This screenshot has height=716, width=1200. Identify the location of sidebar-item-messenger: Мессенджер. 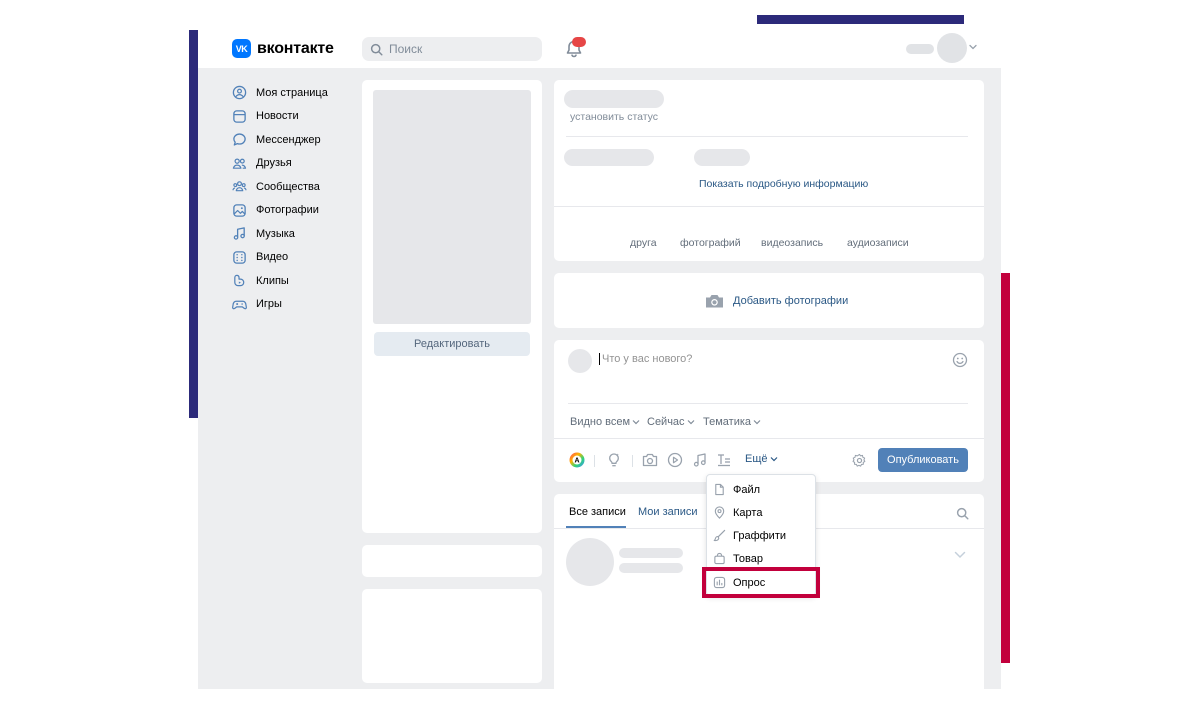
(292, 140).